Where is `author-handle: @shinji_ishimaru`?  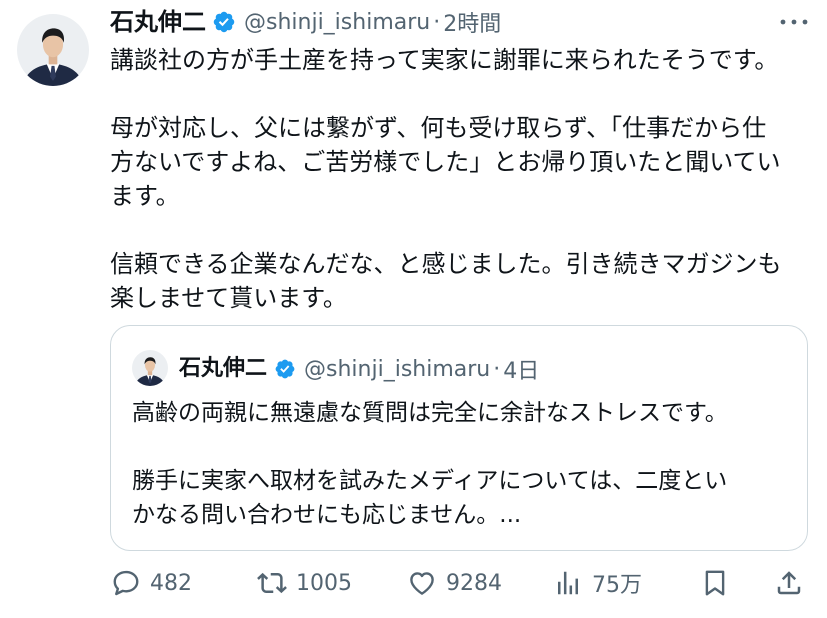 author-handle: @shinji_ishimaru is located at coordinates (337, 22).